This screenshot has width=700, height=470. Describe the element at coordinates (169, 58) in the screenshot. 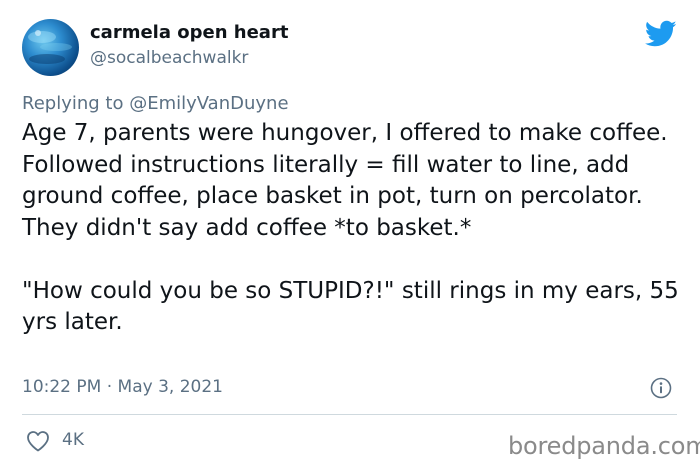

I see `author-handle: @socalbeachwalkr` at that location.